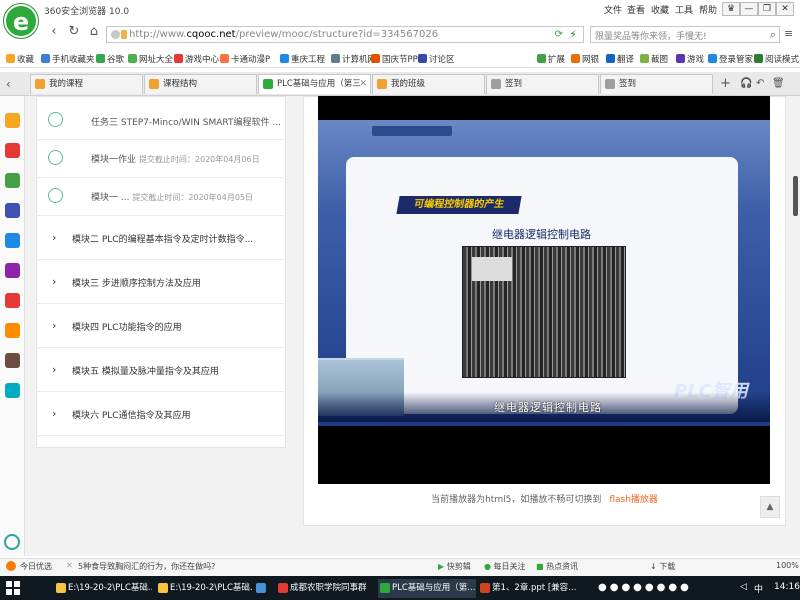 Image resolution: width=800 pixels, height=600 pixels. What do you see at coordinates (770, 507) in the screenshot?
I see `back-to-top-button: ▲` at bounding box center [770, 507].